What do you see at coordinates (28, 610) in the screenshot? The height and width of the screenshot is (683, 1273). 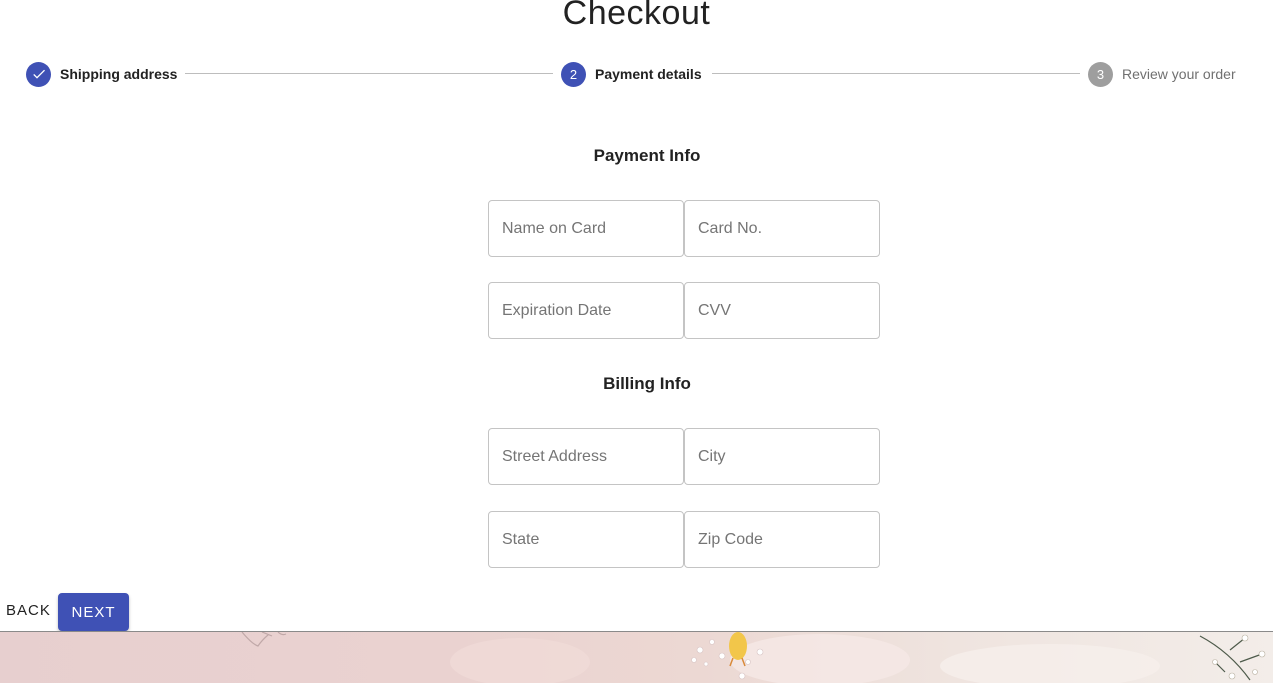 I see `back-button: BACK` at bounding box center [28, 610].